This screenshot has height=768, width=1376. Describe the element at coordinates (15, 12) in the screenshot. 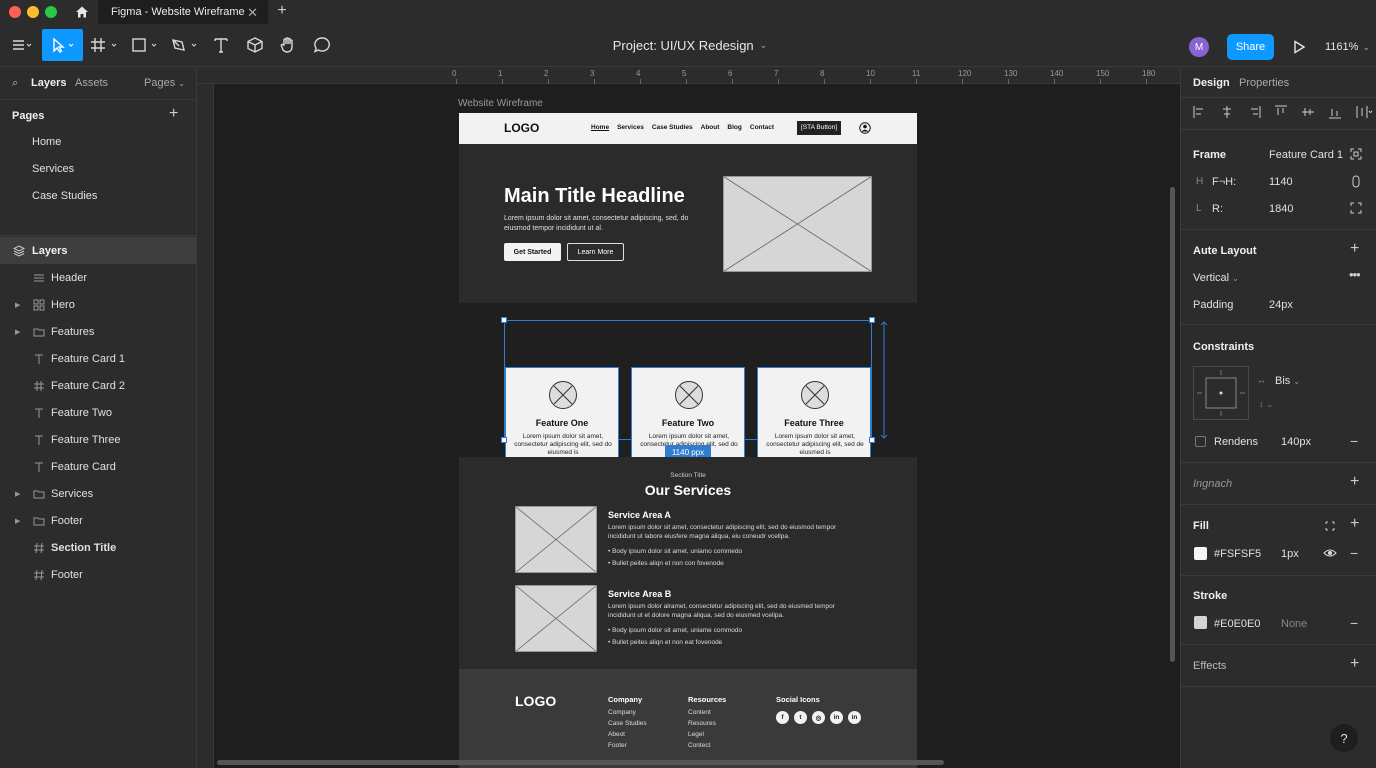

I see `close-window-button` at that location.